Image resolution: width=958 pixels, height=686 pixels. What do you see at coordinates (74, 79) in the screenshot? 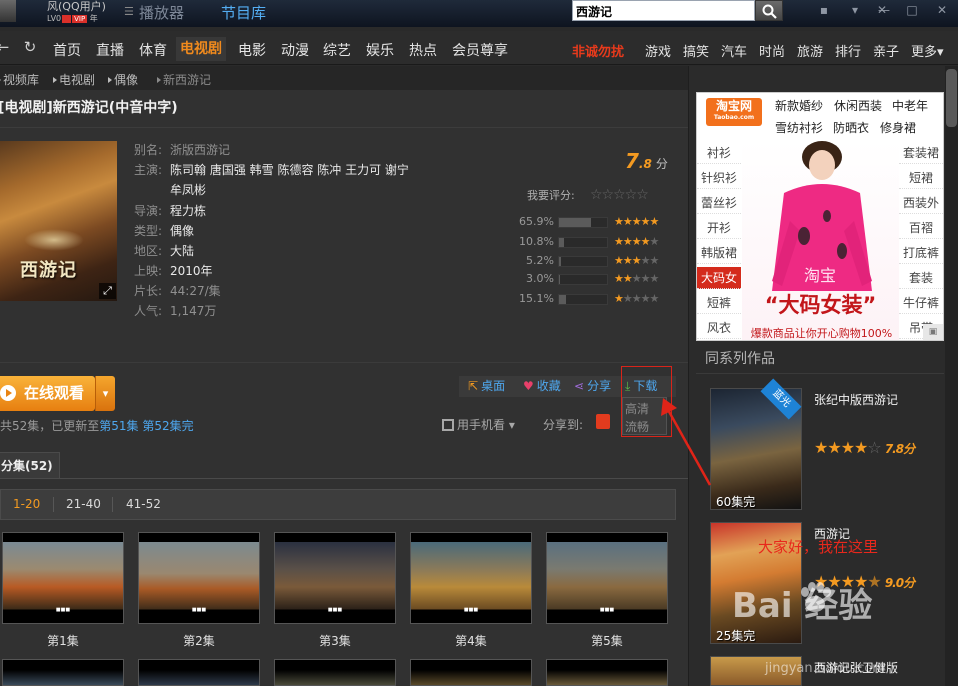
I see `crumb-tv: 电视剧` at bounding box center [74, 79].